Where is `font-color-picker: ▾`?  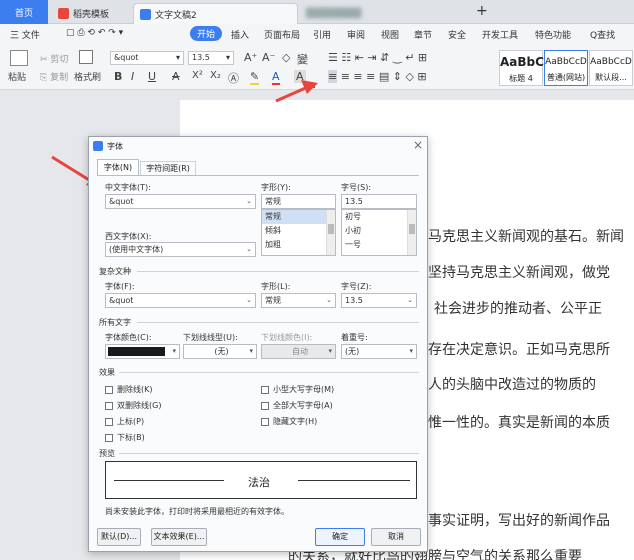 font-color-picker: ▾ is located at coordinates (142, 351).